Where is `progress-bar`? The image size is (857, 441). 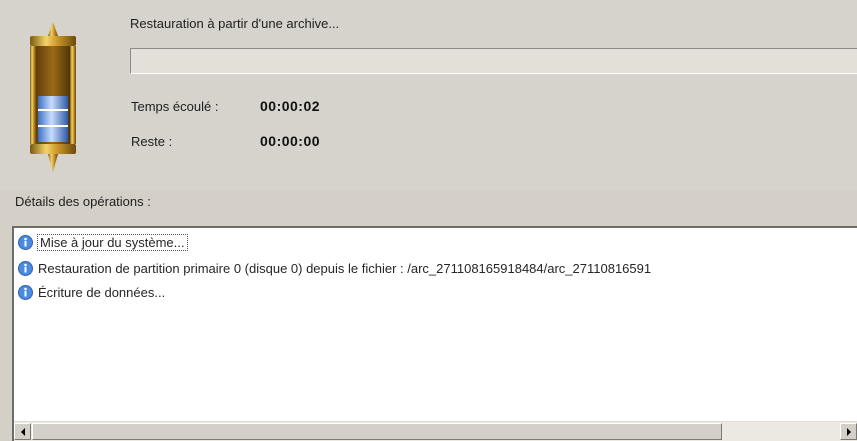 progress-bar is located at coordinates (493, 61).